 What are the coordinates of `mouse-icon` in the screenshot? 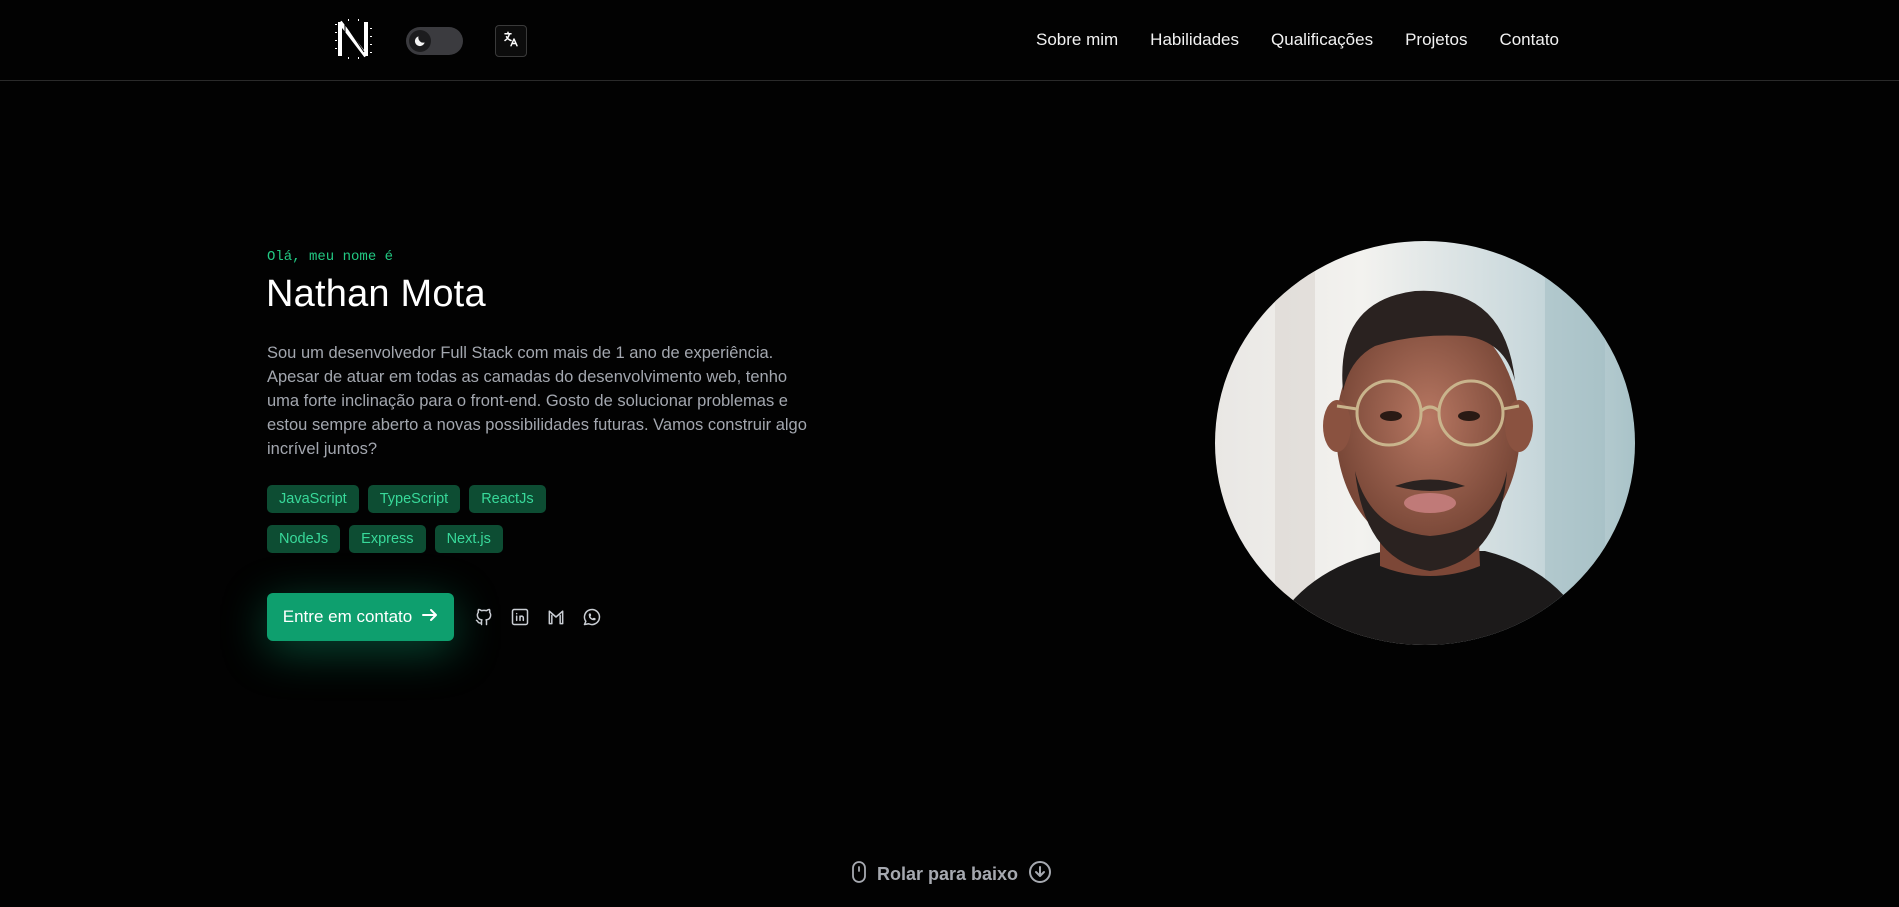 It's located at (859, 874).